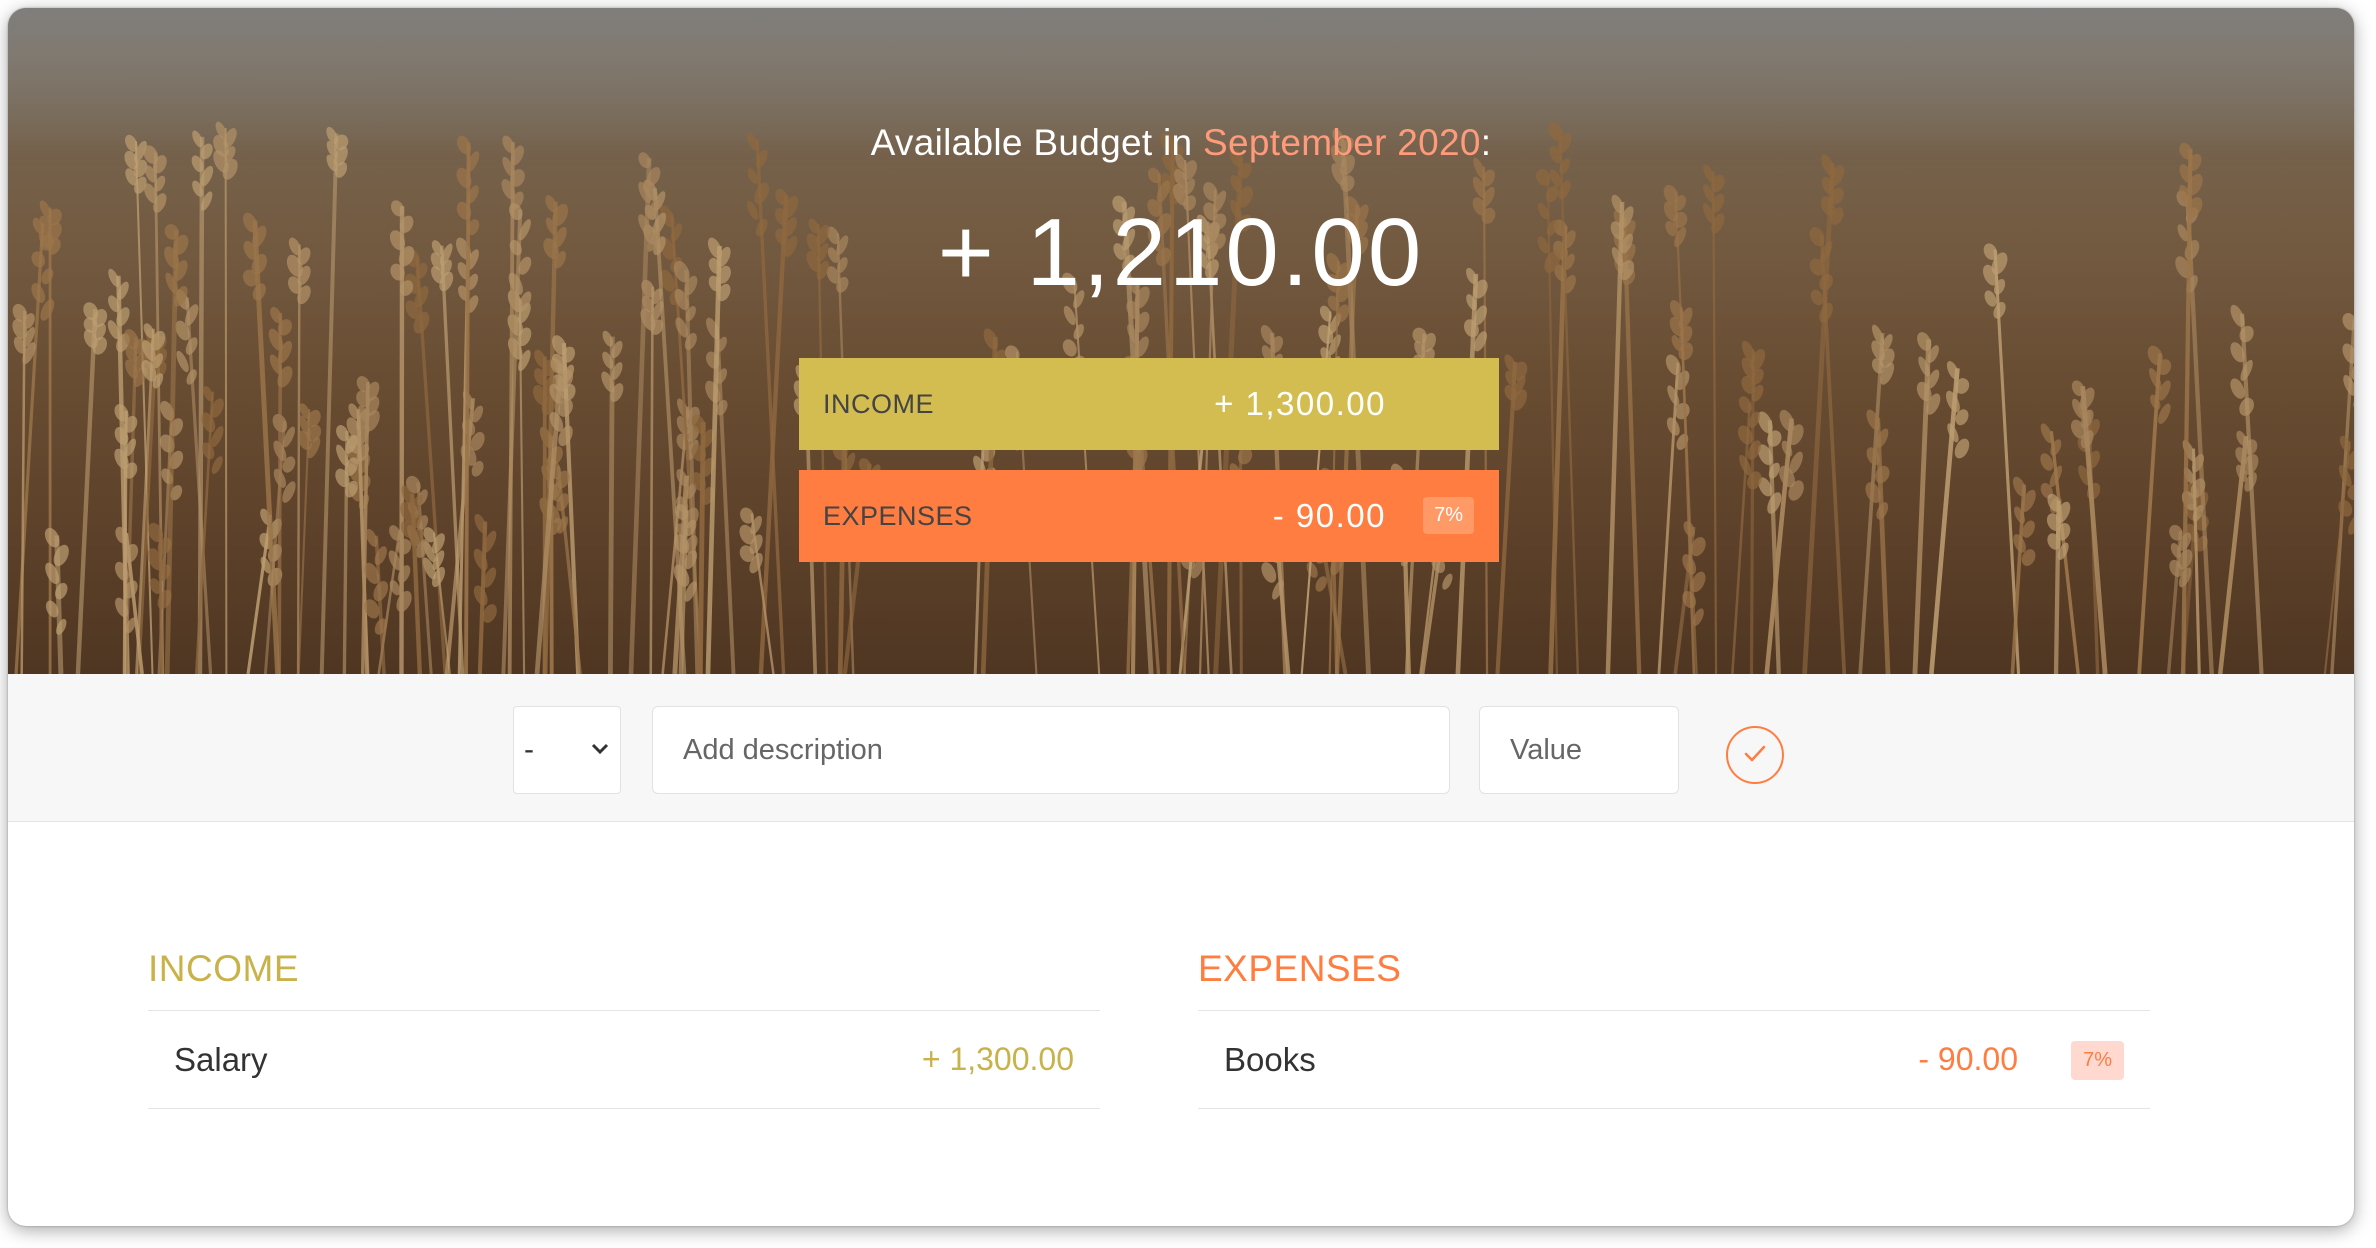 This screenshot has height=1248, width=2376. What do you see at coordinates (624, 979) in the screenshot?
I see `income-title: INCOME` at bounding box center [624, 979].